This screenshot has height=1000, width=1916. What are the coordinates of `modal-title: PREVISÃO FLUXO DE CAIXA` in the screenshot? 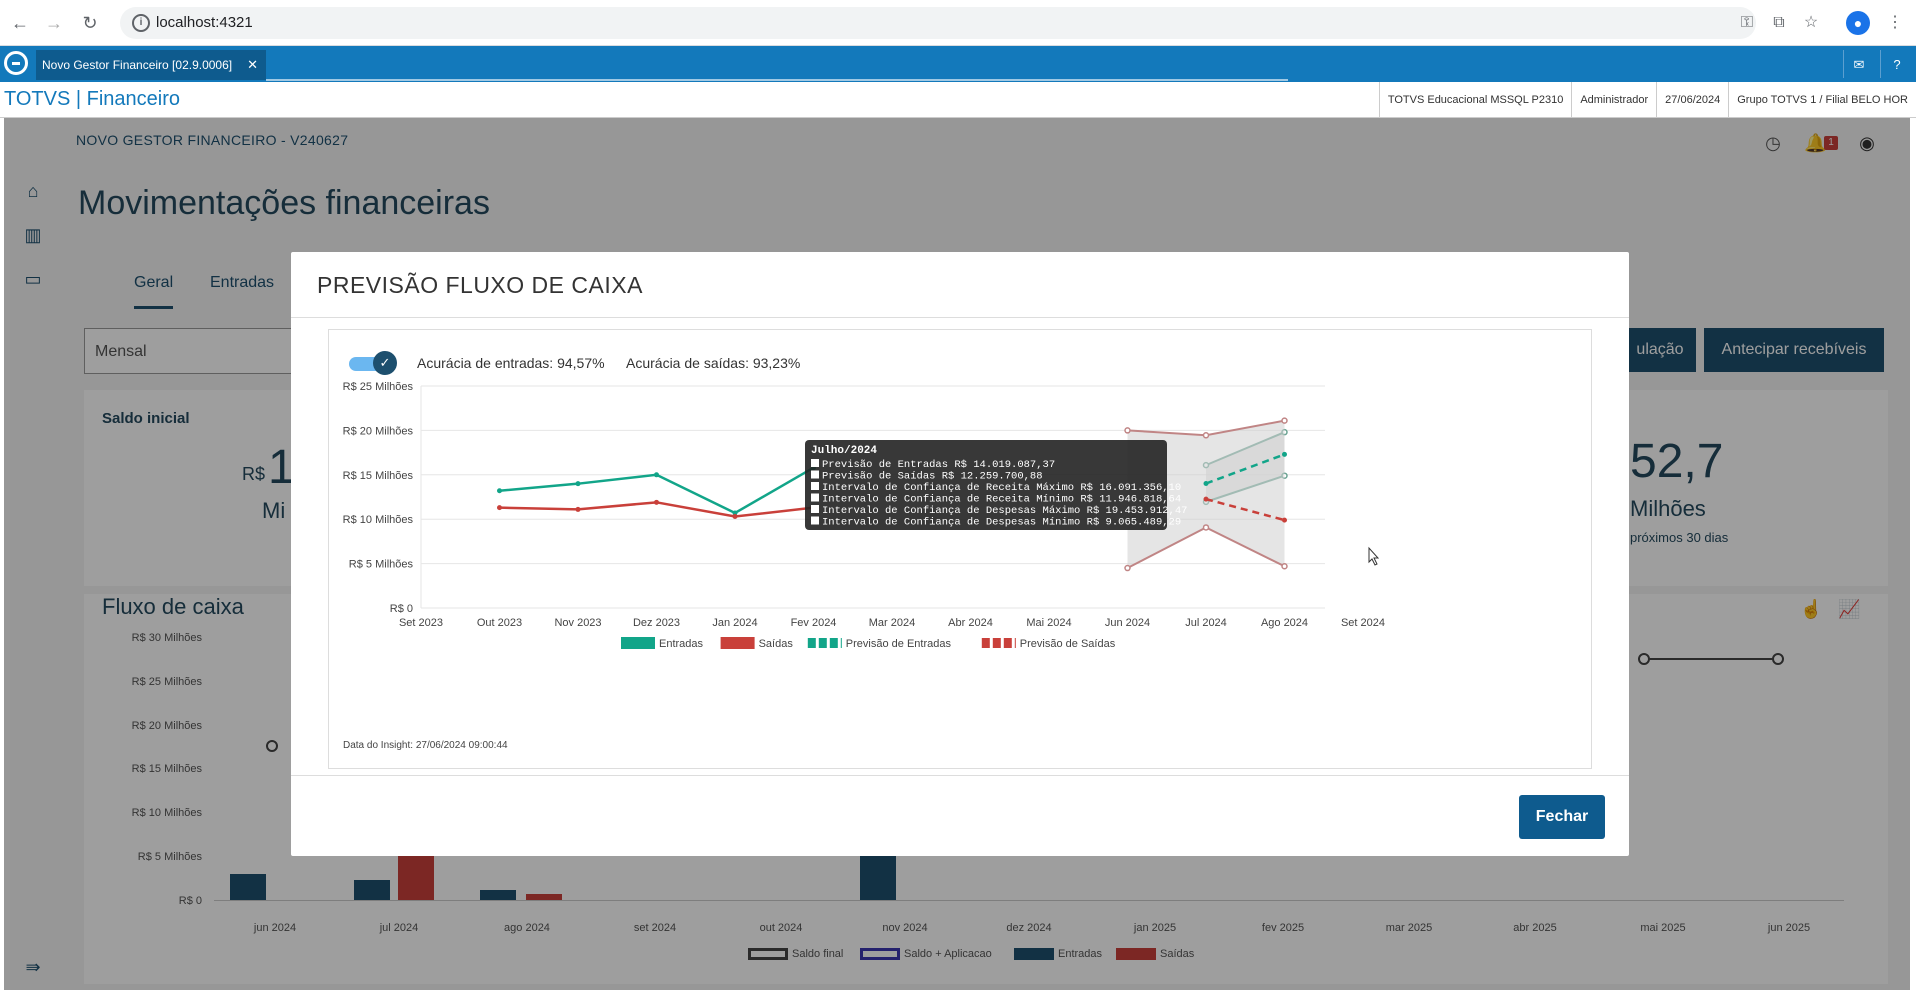 It's located at (480, 285).